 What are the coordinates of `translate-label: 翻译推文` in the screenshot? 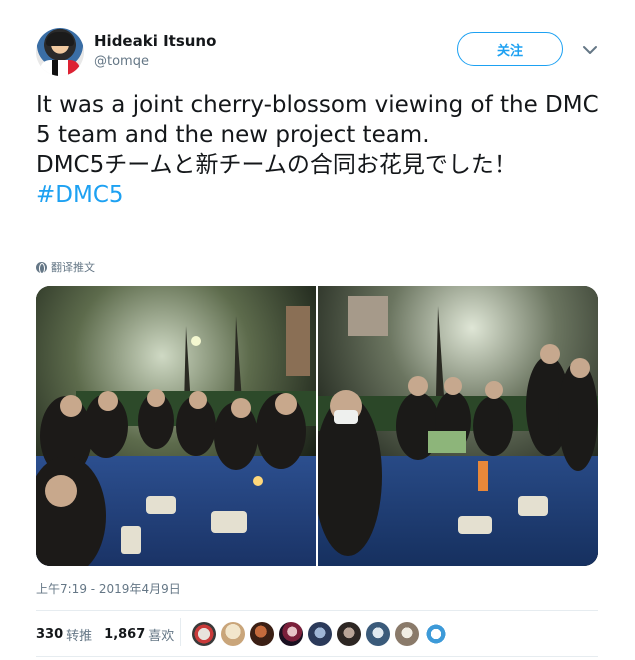 It's located at (73, 267).